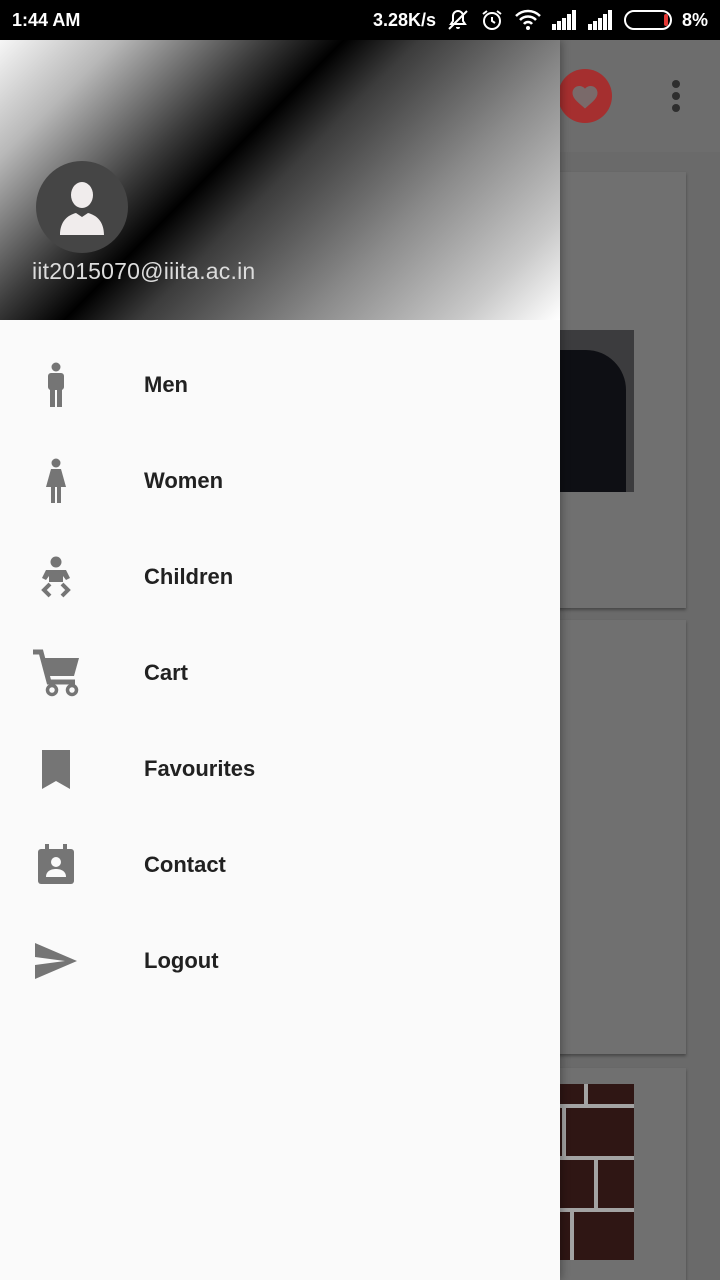  What do you see at coordinates (56, 577) in the screenshot?
I see `child-icon` at bounding box center [56, 577].